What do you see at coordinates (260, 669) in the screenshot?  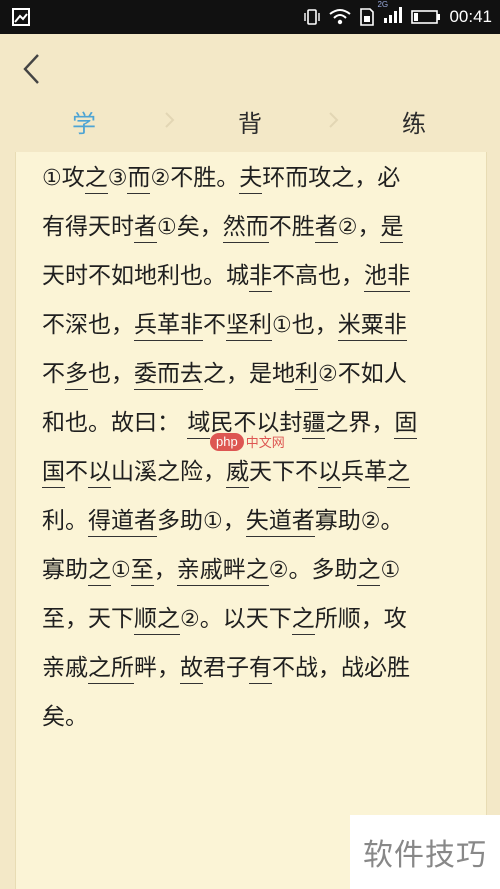 I see `underlined-word: 有` at bounding box center [260, 669].